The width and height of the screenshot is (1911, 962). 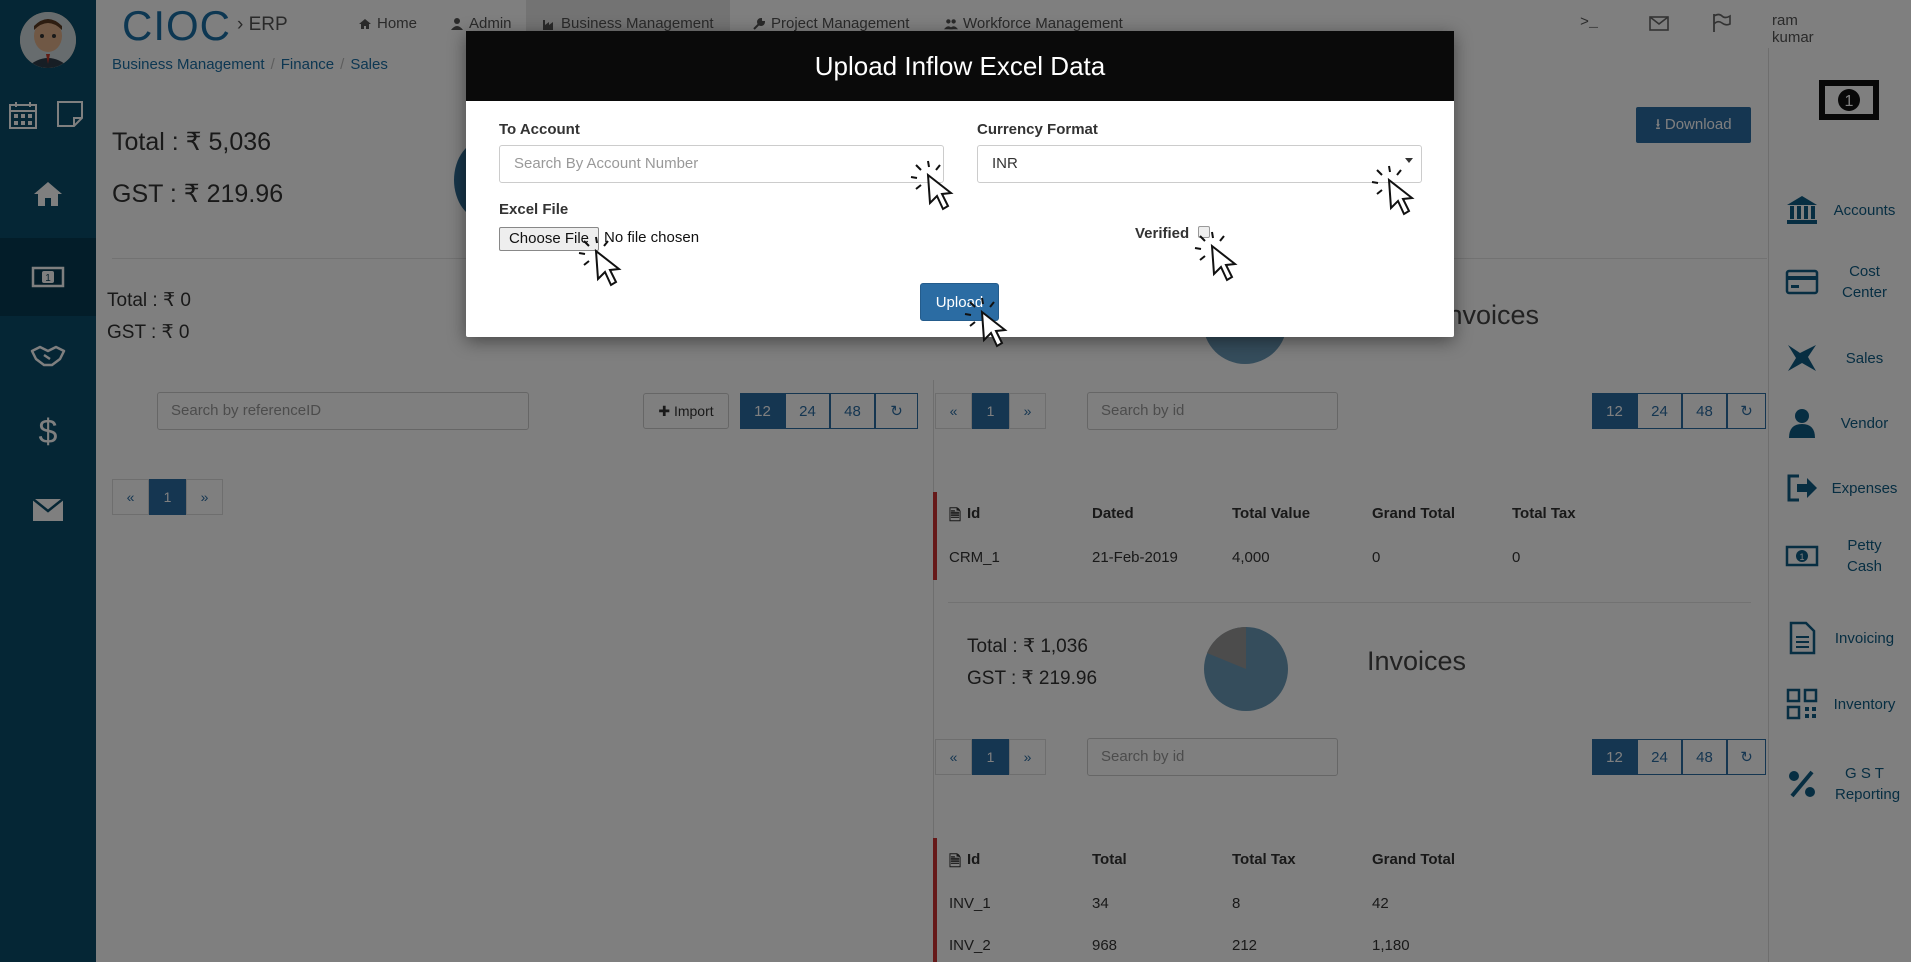 What do you see at coordinates (721, 164) in the screenshot?
I see `to-account-input: Search By Account Number` at bounding box center [721, 164].